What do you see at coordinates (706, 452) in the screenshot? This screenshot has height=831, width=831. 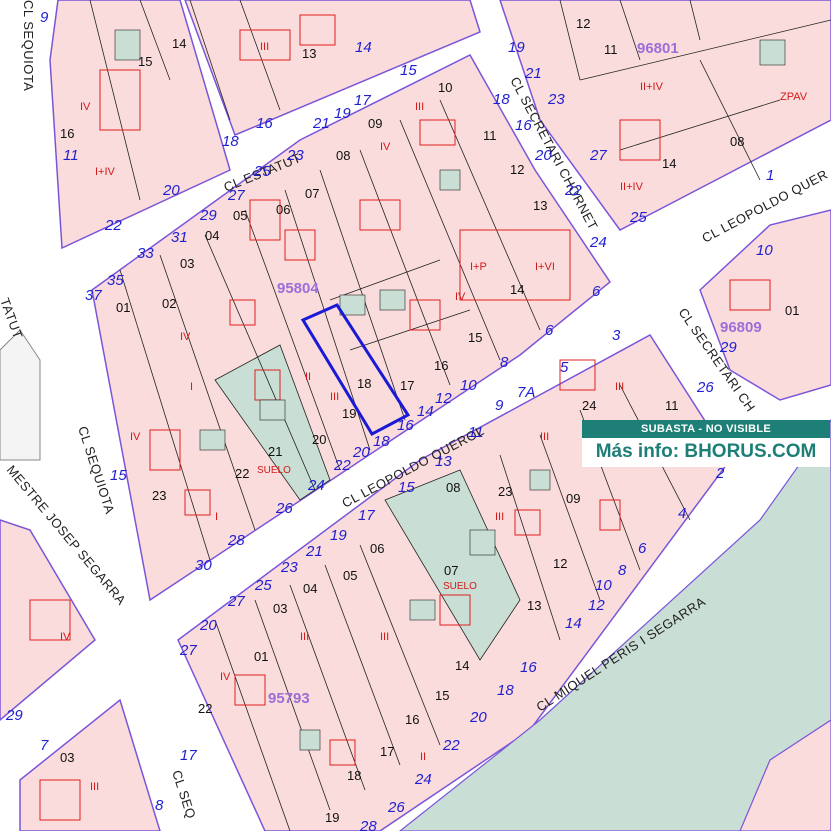 I see `more-info-link: Más info: BHORUS.COM` at bounding box center [706, 452].